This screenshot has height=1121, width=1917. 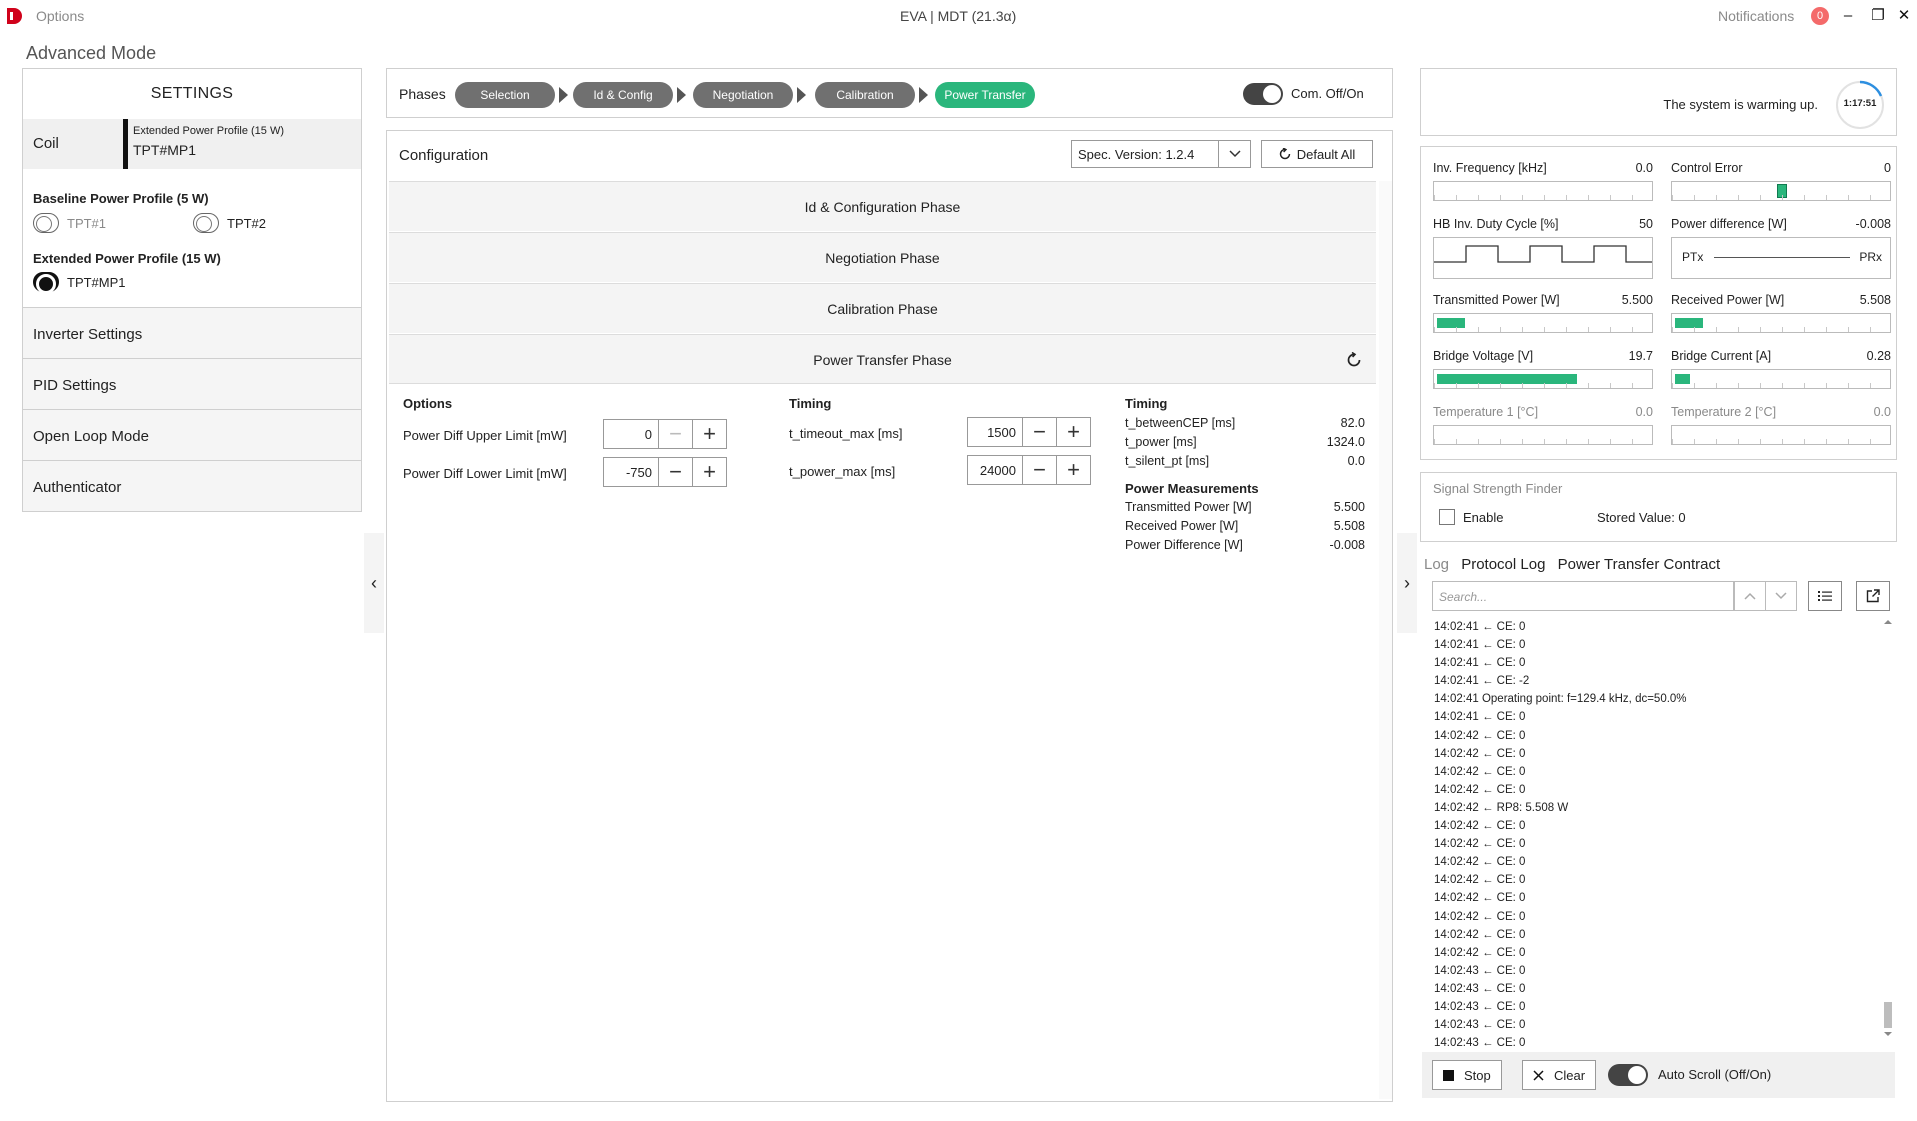 I want to click on power-transfer-phase-header: Power Transfer Phase, so click(x=882, y=359).